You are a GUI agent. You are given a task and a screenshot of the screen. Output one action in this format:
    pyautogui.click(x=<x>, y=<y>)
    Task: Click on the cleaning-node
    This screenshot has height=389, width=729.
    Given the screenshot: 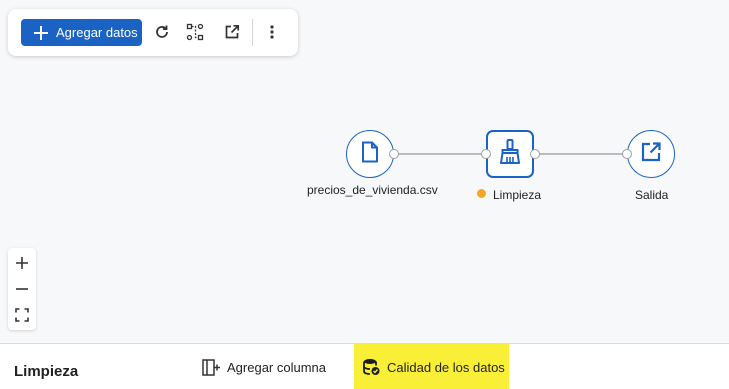 What is the action you would take?
    pyautogui.click(x=510, y=154)
    